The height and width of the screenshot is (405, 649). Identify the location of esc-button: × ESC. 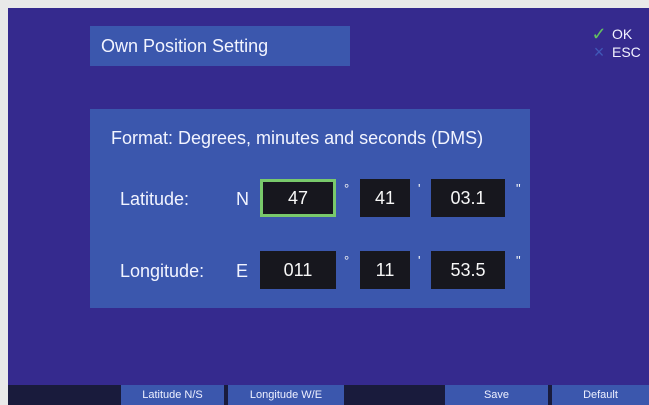
(618, 52).